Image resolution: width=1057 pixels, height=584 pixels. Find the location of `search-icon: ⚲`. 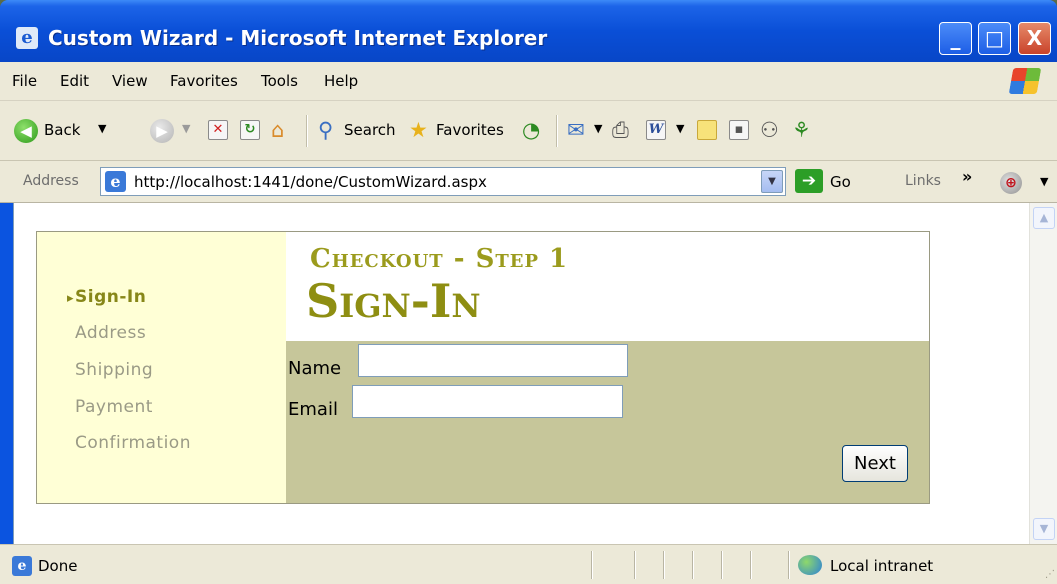

search-icon: ⚲ is located at coordinates (325, 130).